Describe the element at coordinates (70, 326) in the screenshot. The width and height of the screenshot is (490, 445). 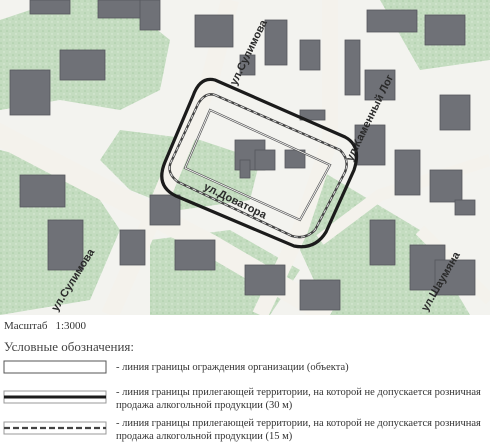
I see `scale-value: 1:3000` at that location.